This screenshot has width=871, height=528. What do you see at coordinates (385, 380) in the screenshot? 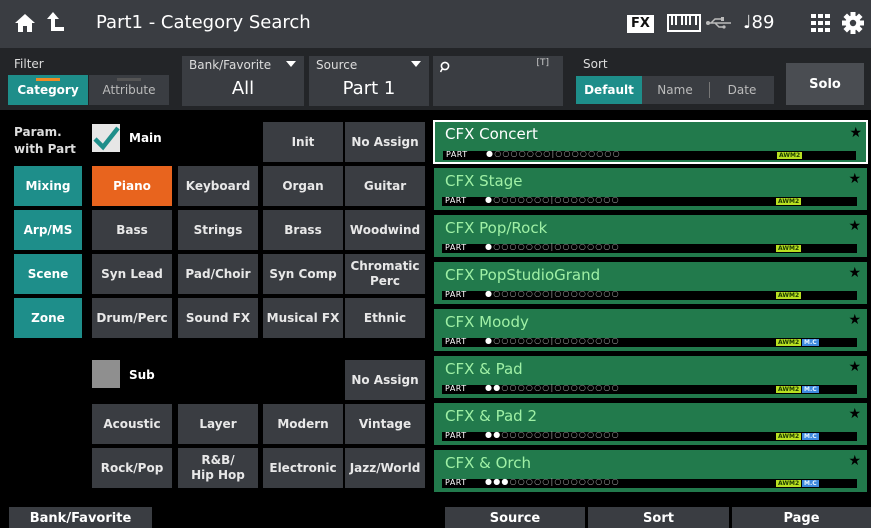
I see `sub-no-assign-button: No Assign` at bounding box center [385, 380].